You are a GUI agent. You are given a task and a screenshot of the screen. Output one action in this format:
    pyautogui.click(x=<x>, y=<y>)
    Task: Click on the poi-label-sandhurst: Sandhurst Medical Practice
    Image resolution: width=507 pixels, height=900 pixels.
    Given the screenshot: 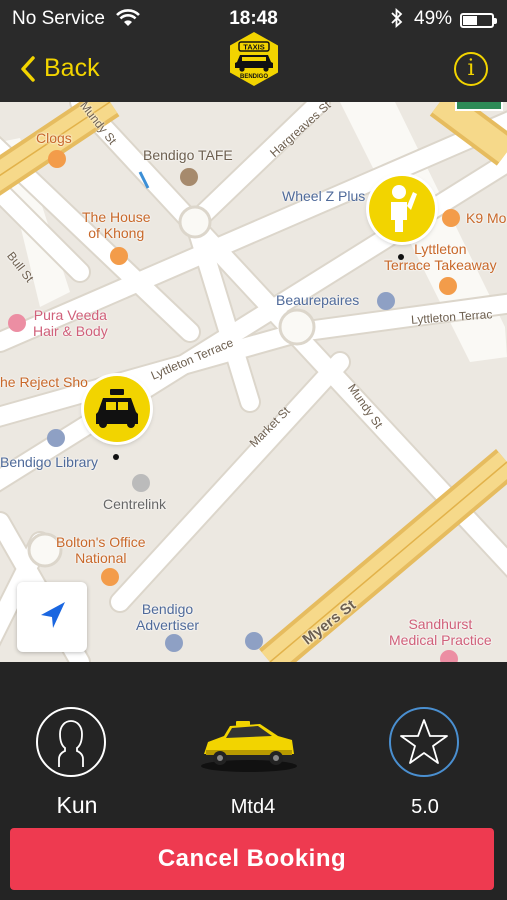 What is the action you would take?
    pyautogui.click(x=440, y=632)
    